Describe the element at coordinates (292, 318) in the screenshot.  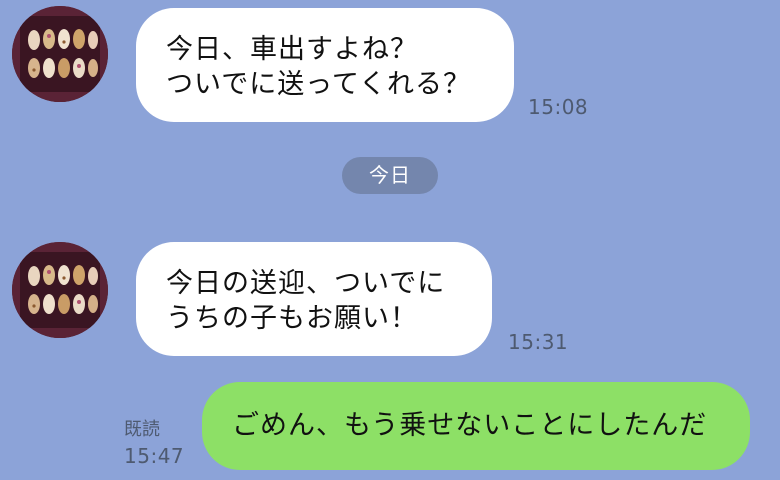
I see `message-text-line: うちの子もお願い！` at that location.